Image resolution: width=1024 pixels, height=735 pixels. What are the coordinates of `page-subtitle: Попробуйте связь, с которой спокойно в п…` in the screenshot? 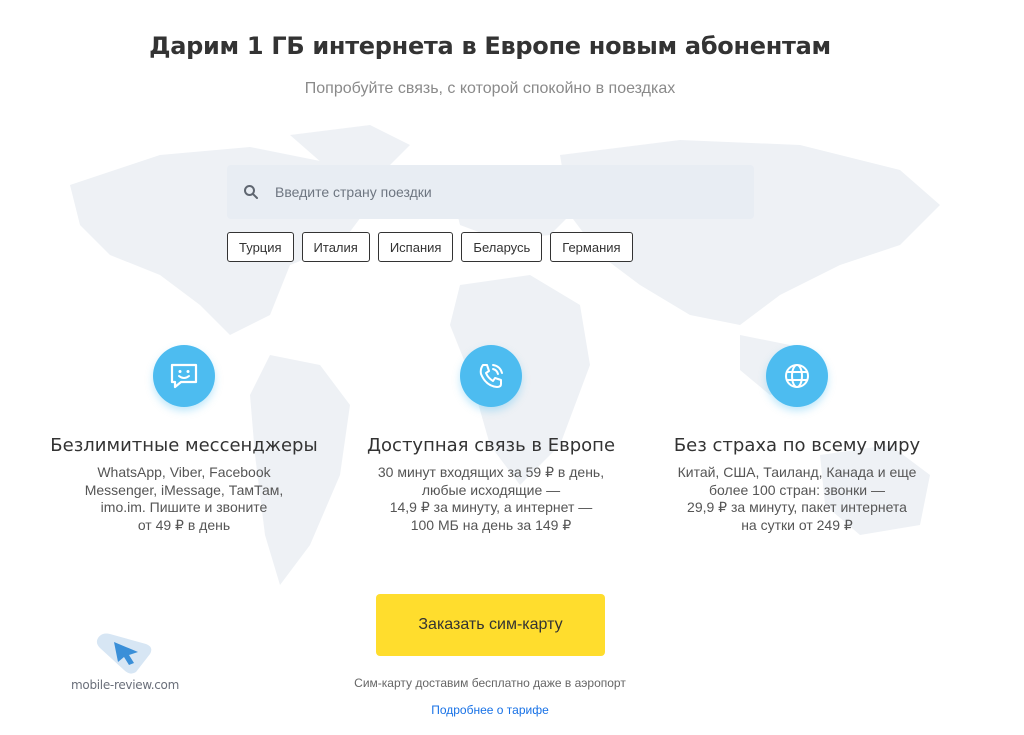 It's located at (490, 88).